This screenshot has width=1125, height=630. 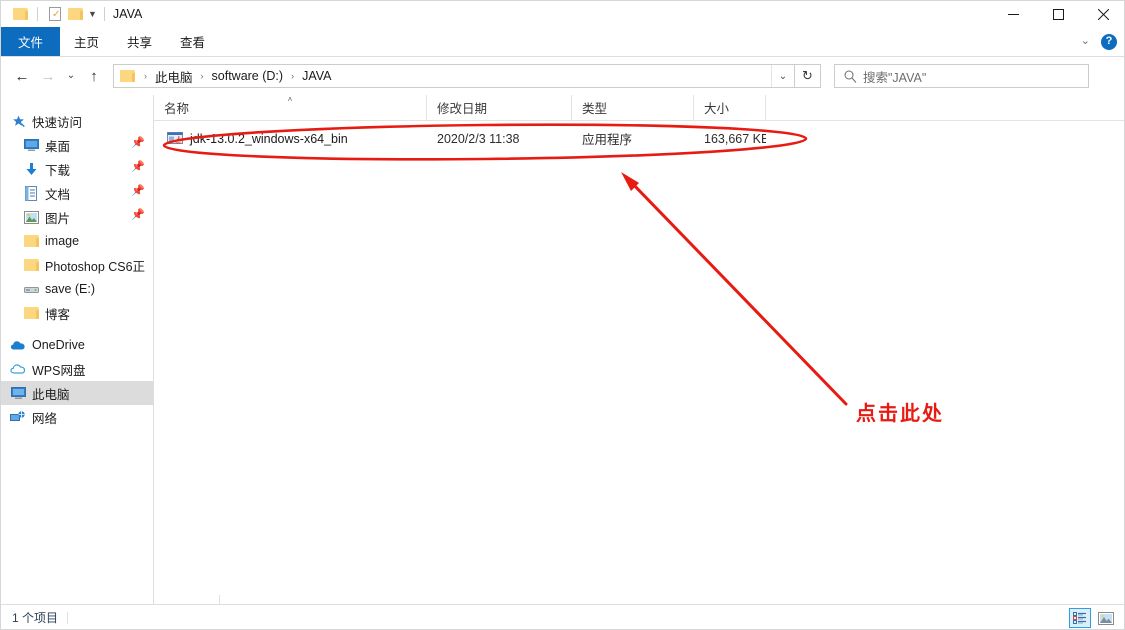 What do you see at coordinates (782, 76) in the screenshot?
I see `breadcrumb-chevron-down-icon: ⌄` at bounding box center [782, 76].